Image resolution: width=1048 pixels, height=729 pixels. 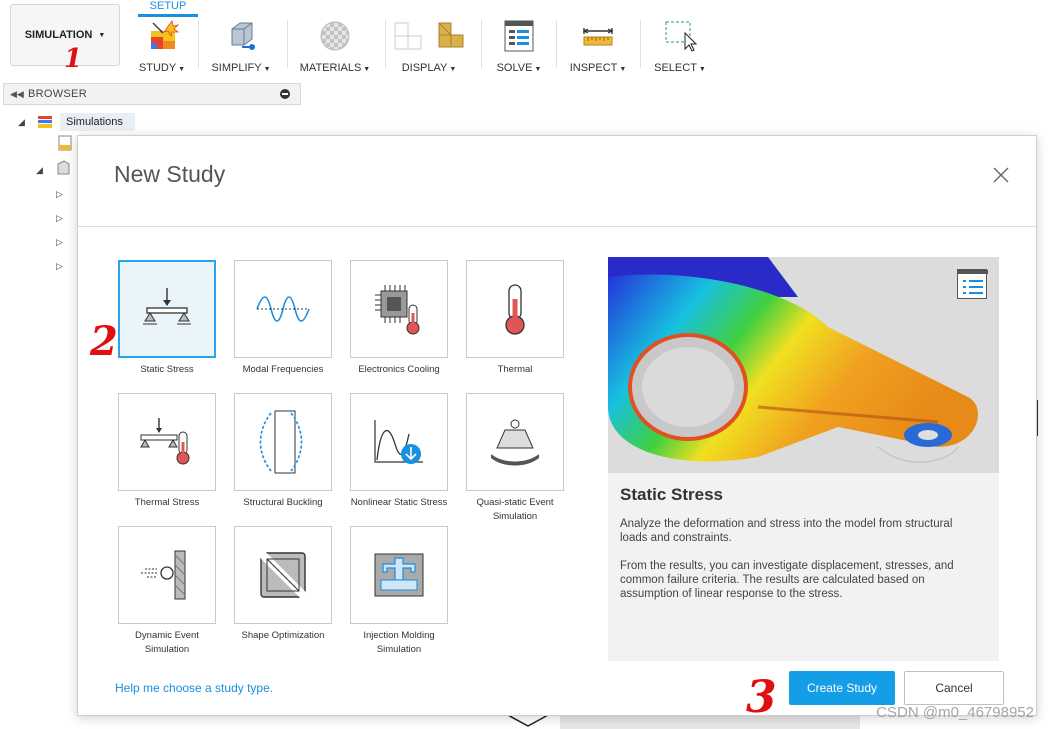 I want to click on dialog-title: New Study, so click(x=170, y=174).